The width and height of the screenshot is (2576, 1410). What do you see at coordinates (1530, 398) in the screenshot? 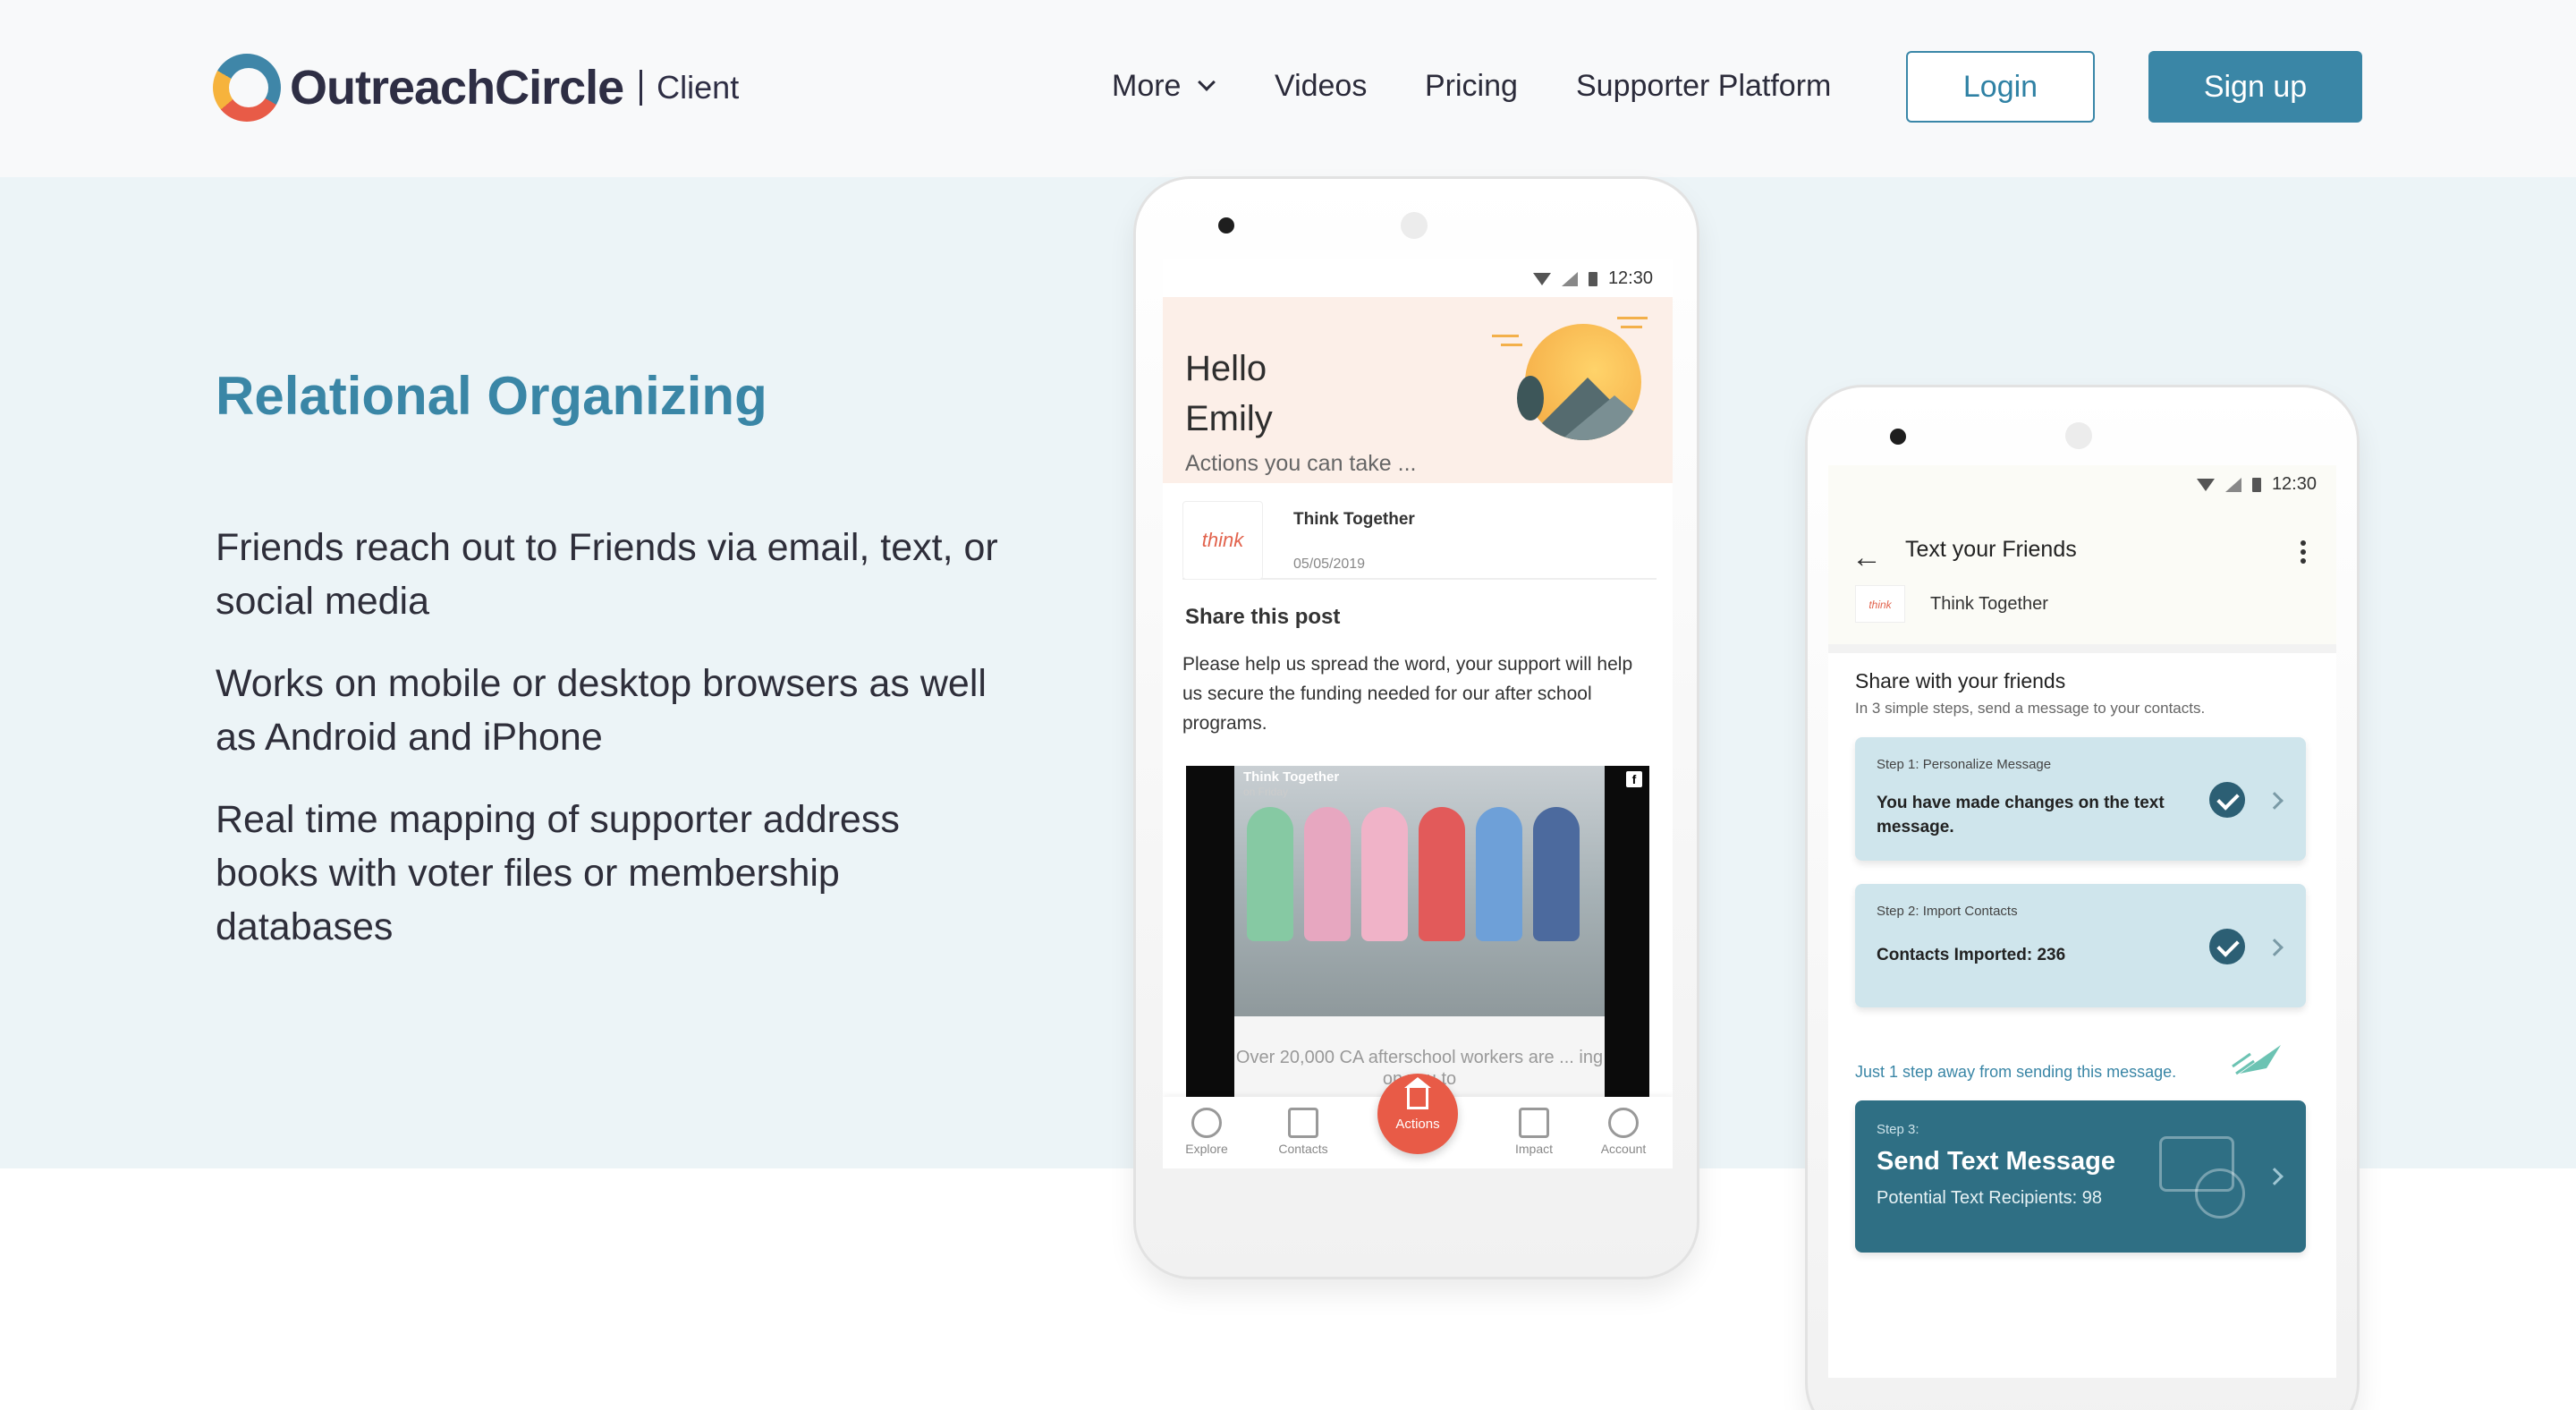
I see `tree-shape` at bounding box center [1530, 398].